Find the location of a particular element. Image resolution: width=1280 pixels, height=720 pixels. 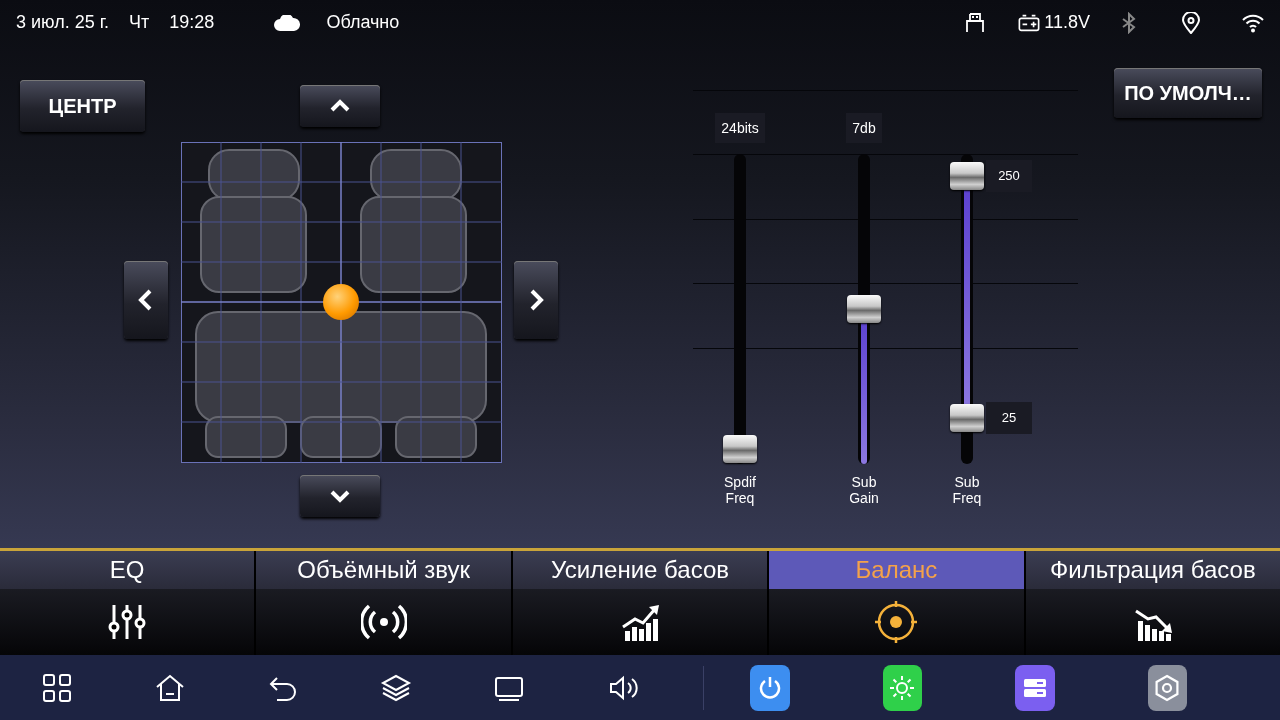

target-icon is located at coordinates (896, 622).